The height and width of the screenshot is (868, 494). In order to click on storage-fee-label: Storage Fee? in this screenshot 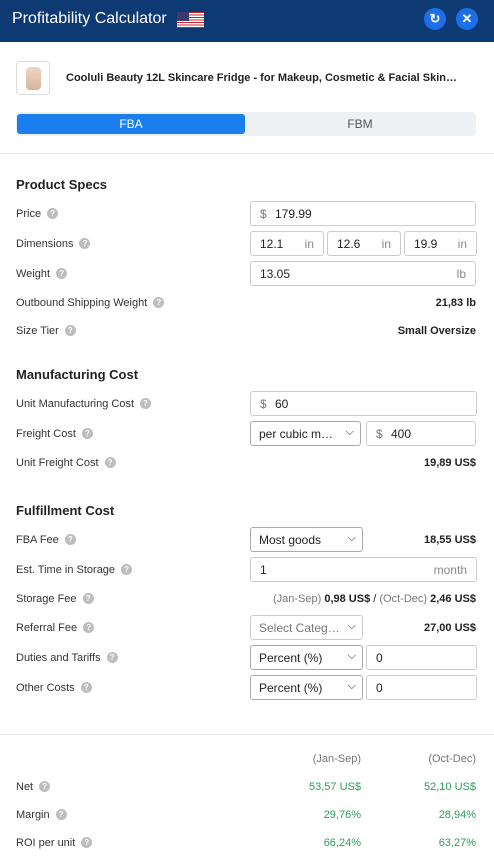, I will do `click(55, 599)`.